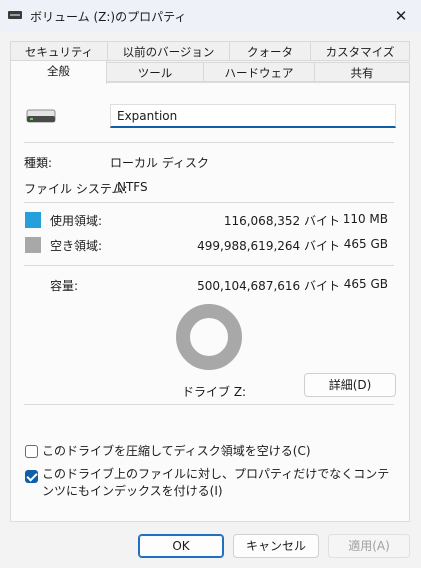 The height and width of the screenshot is (568, 421). Describe the element at coordinates (108, 17) in the screenshot. I see `window-title: ボリューム (Z:)のプロパティ` at that location.